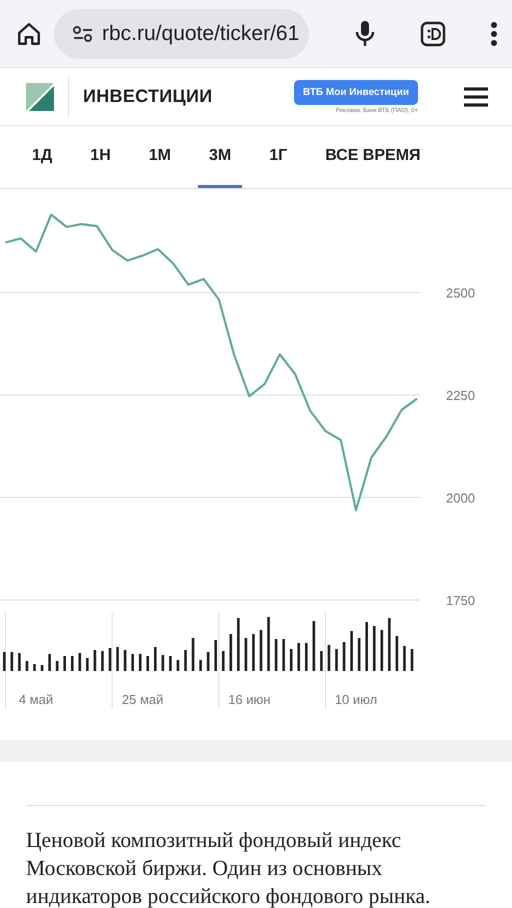 The image size is (512, 908). What do you see at coordinates (356, 92) in the screenshot?
I see `ad-button: ВТБ Мои Инвестиции` at bounding box center [356, 92].